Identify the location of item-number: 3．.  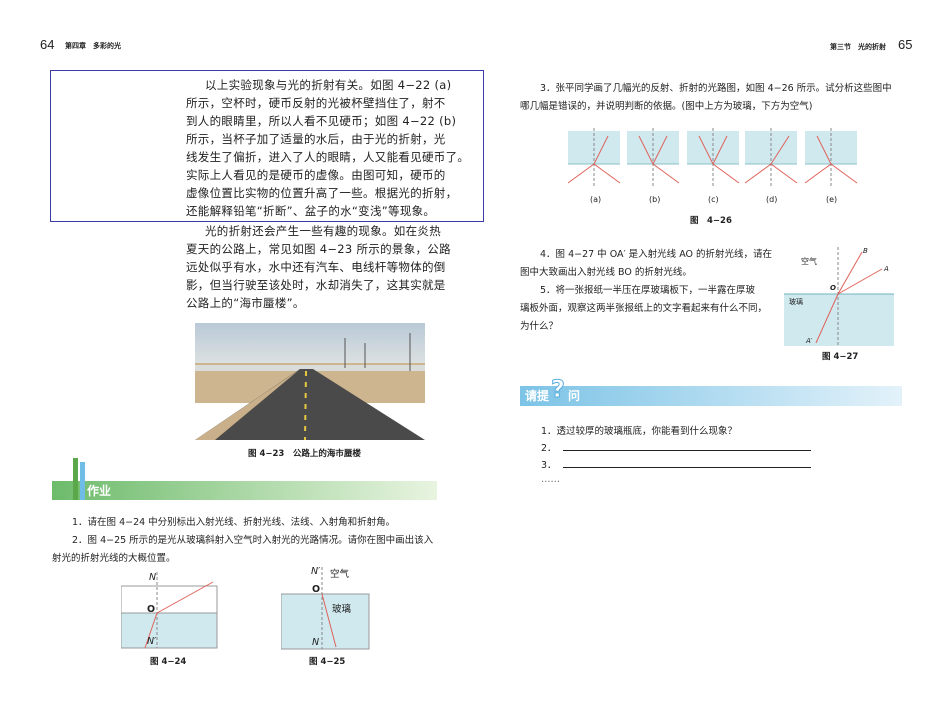
(549, 465).